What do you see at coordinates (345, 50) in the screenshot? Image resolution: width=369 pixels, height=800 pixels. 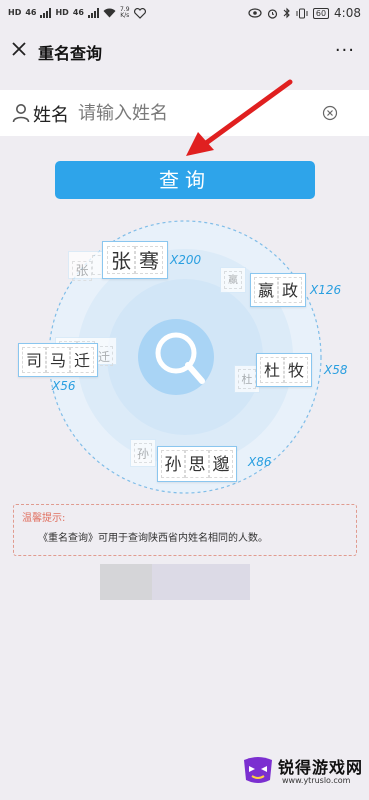 I see `more-menu-button: ···` at bounding box center [345, 50].